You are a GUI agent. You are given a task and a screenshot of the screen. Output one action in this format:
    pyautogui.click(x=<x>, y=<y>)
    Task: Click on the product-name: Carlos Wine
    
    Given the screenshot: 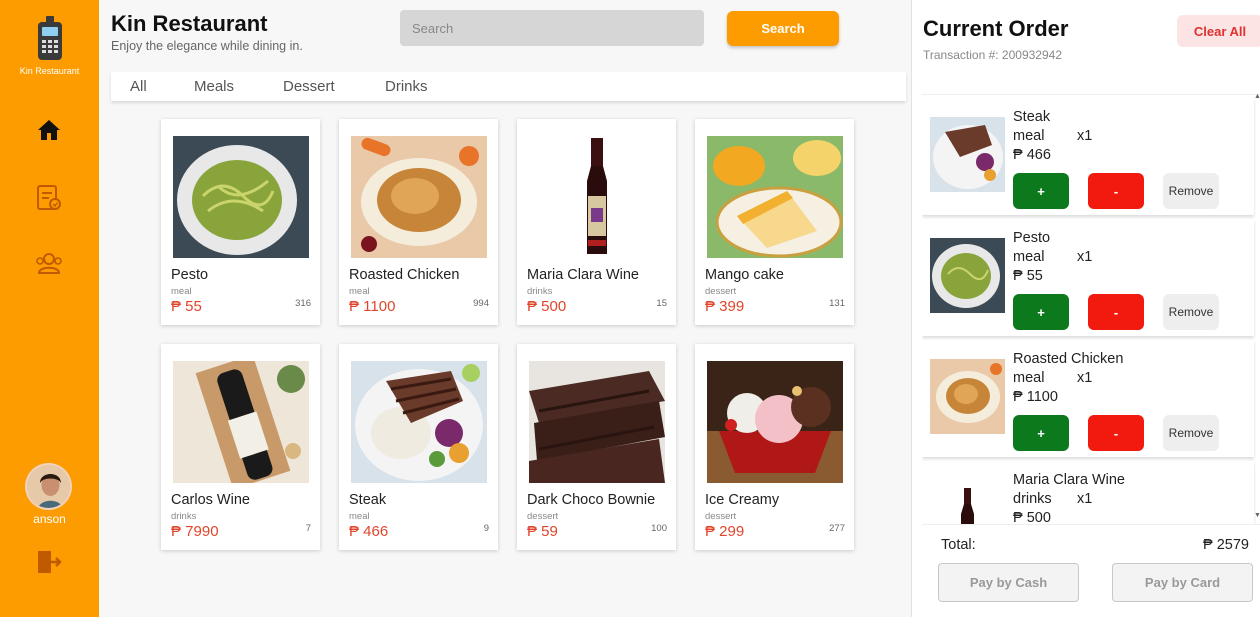 What is the action you would take?
    pyautogui.click(x=210, y=500)
    